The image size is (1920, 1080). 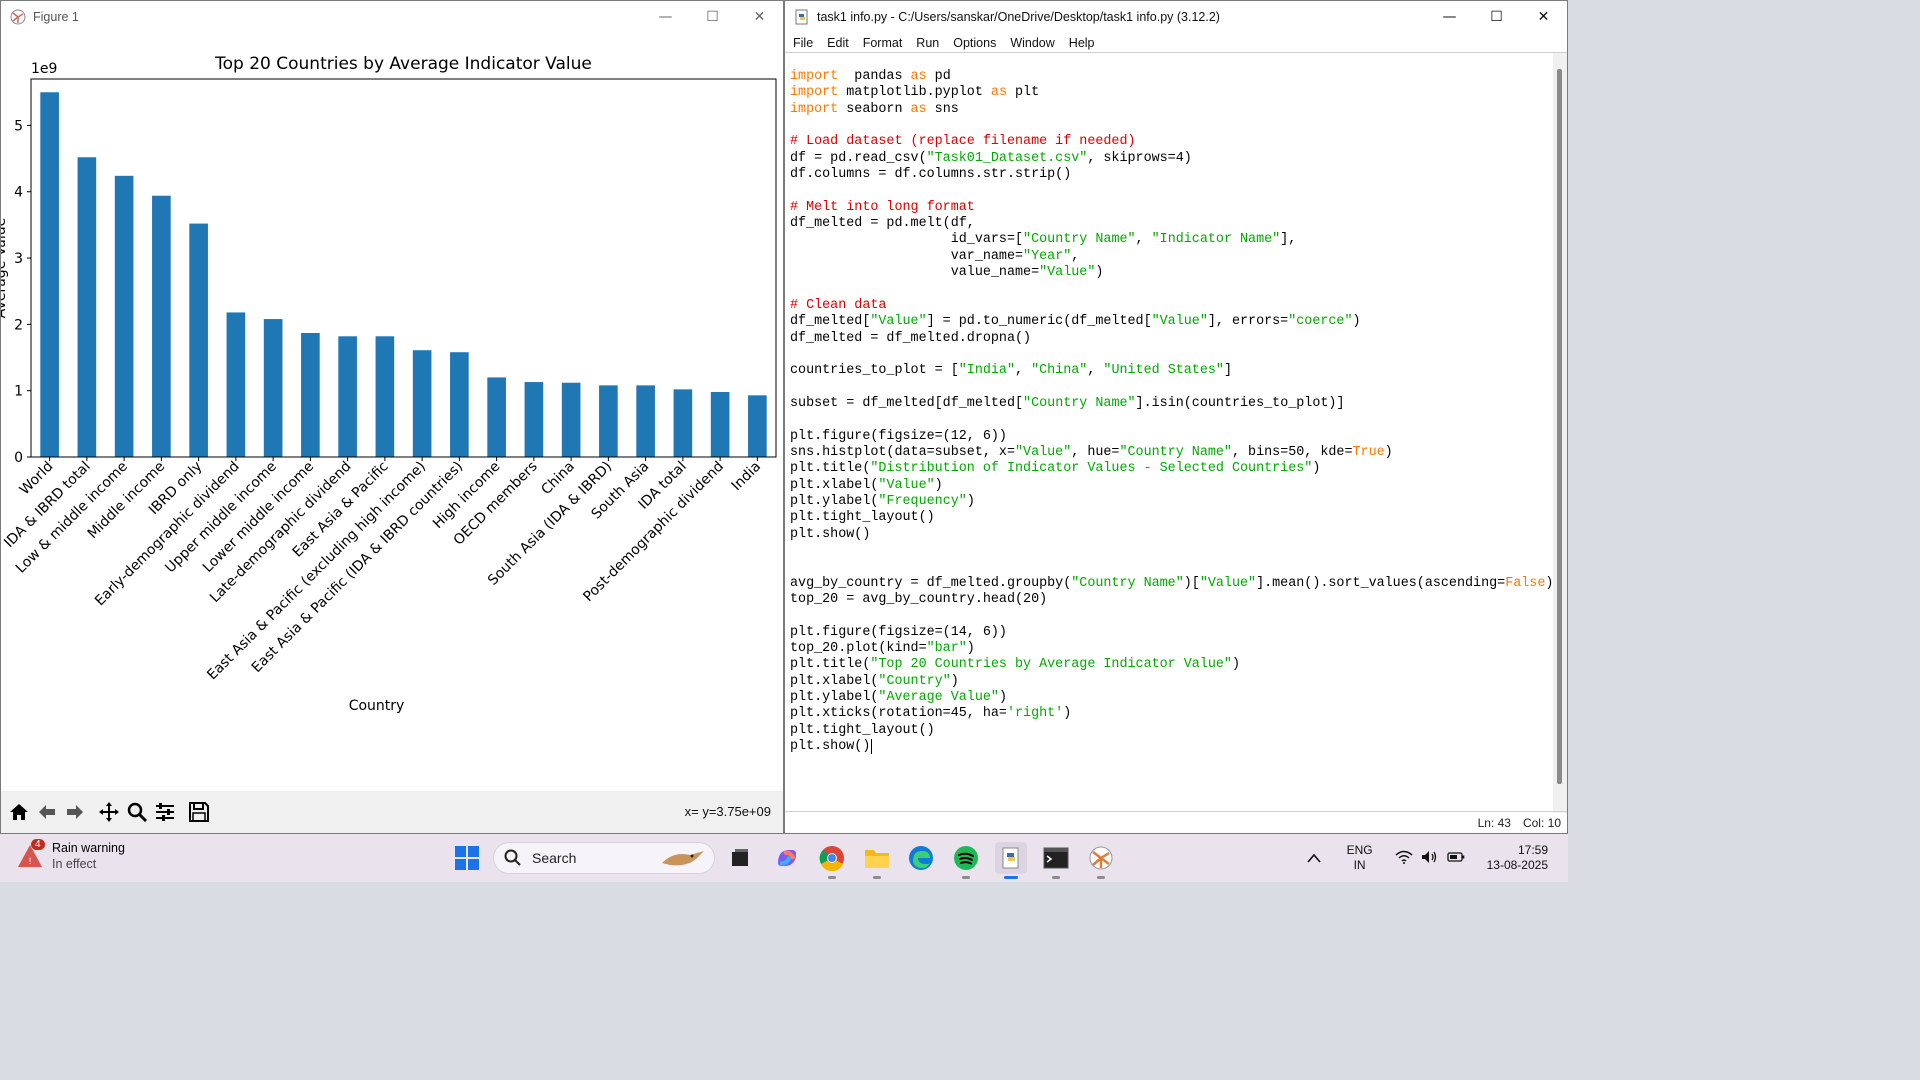 What do you see at coordinates (1313, 858) in the screenshot?
I see `chevron-up-icon` at bounding box center [1313, 858].